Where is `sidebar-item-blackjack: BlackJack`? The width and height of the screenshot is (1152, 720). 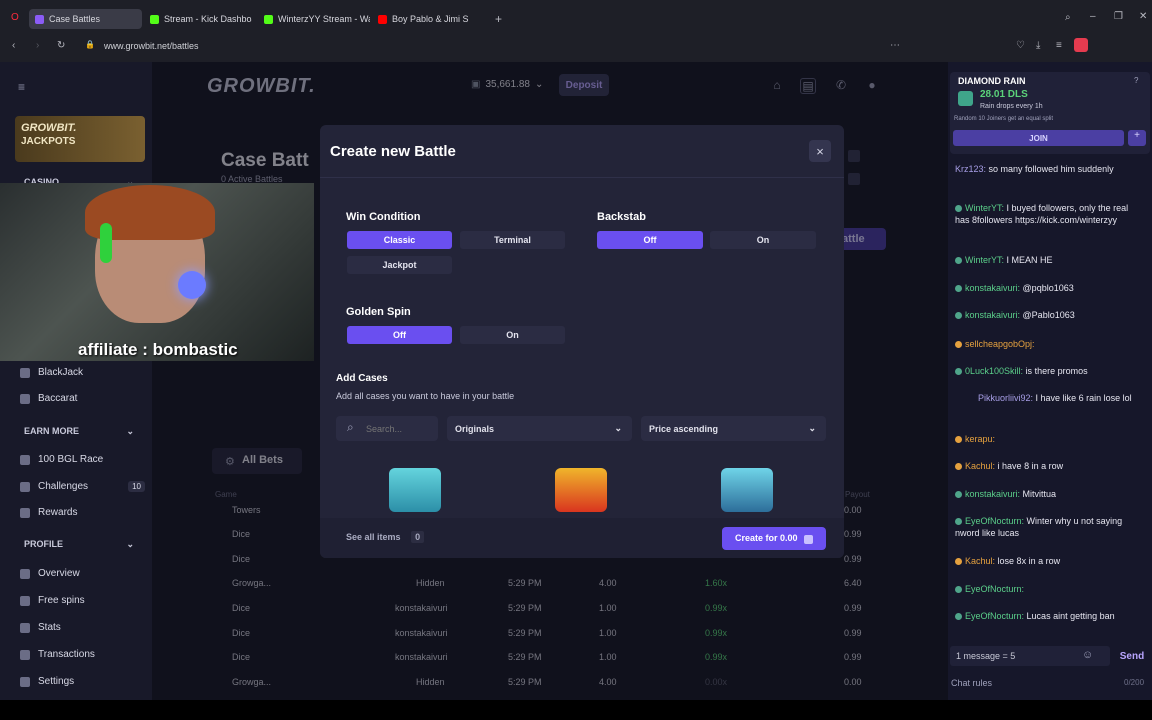
sidebar-item-blackjack: BlackJack is located at coordinates (82, 372).